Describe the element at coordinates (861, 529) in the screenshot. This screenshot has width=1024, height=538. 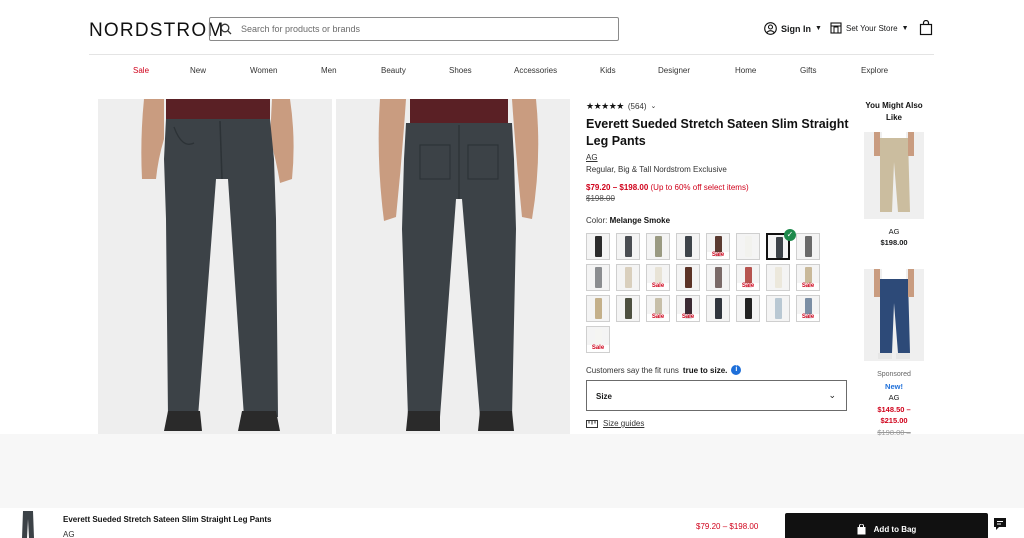
I see `bag-icon` at that location.